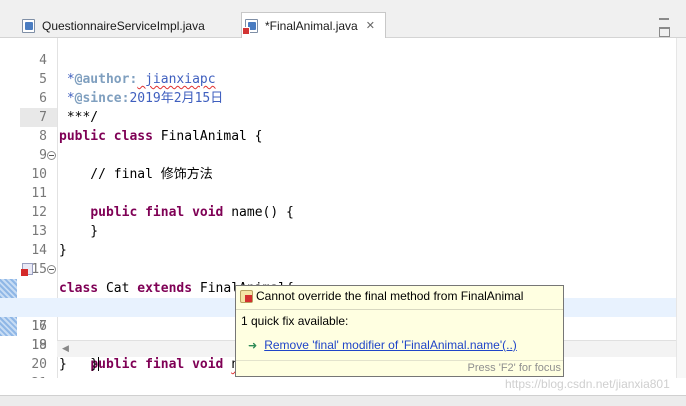 The height and width of the screenshot is (406, 686). Describe the element at coordinates (27, 269) in the screenshot. I see `error-marker-icon` at that location.